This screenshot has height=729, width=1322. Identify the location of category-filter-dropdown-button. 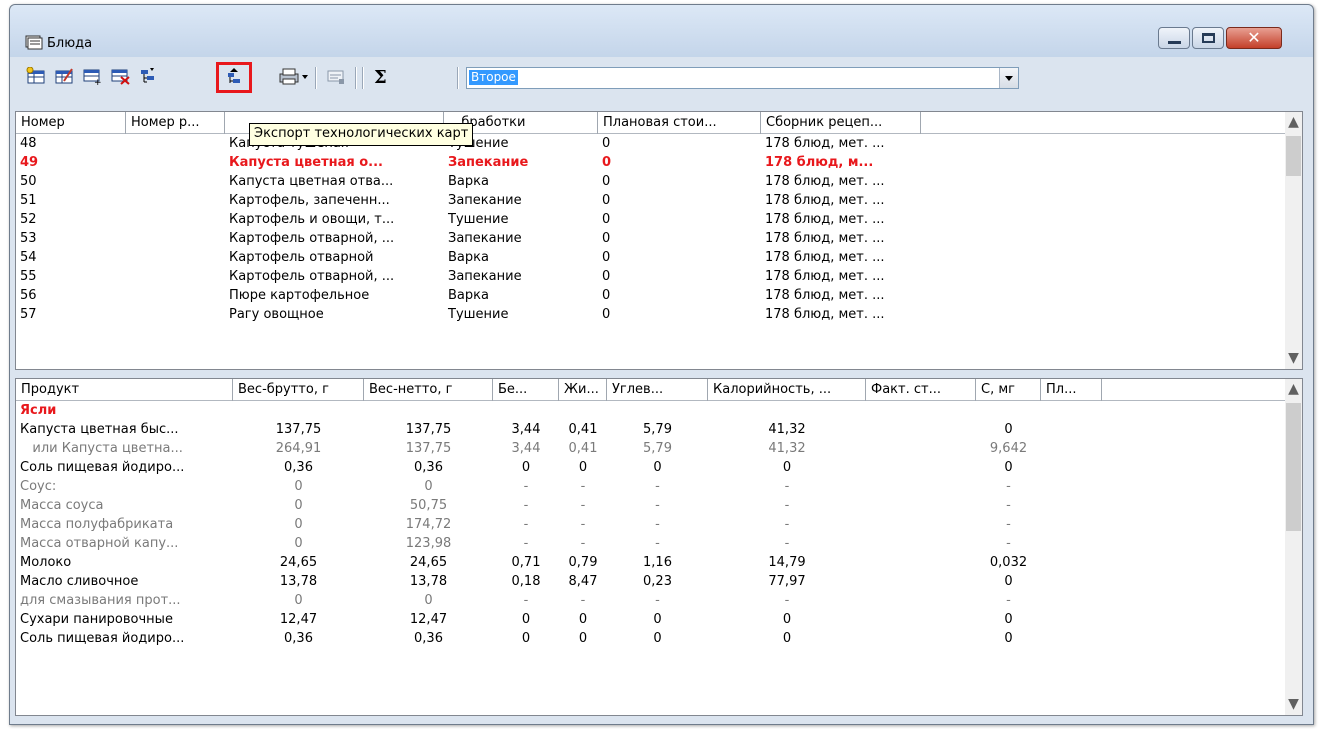
(1008, 78).